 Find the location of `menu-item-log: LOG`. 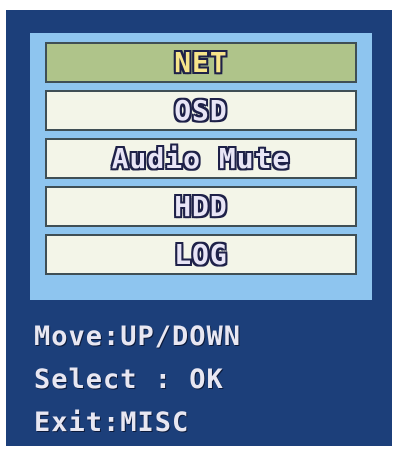

menu-item-log: LOG is located at coordinates (201, 254).